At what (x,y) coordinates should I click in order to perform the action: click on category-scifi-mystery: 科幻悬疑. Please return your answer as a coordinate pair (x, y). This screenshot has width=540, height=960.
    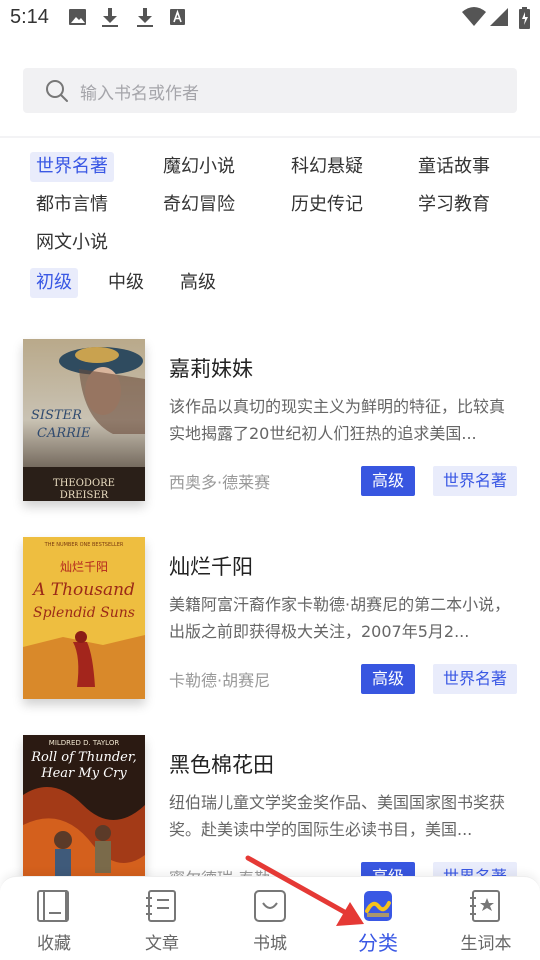
    Looking at the image, I should click on (327, 167).